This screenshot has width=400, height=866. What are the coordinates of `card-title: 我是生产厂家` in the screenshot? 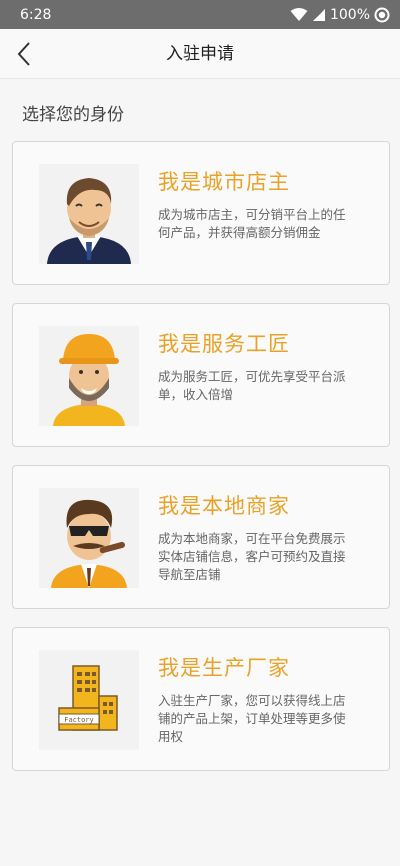 It's located at (224, 668).